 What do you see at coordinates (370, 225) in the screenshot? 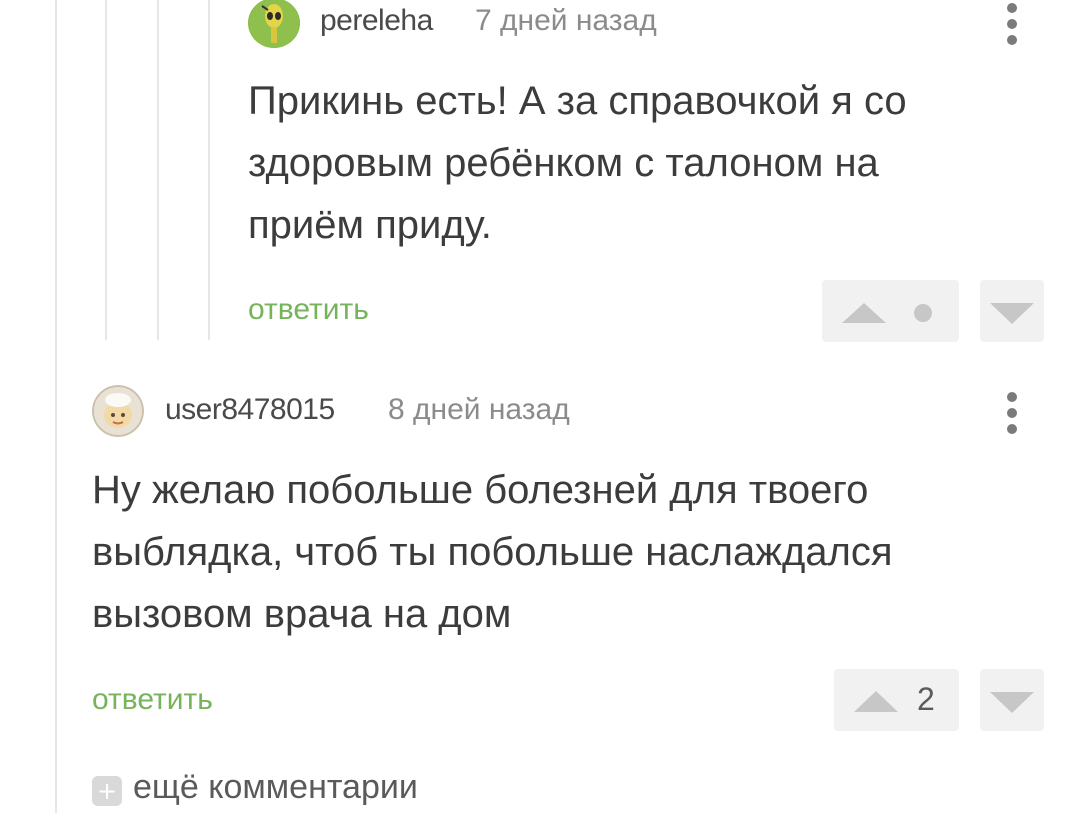
I see `comment-text-line: приём приду.` at bounding box center [370, 225].